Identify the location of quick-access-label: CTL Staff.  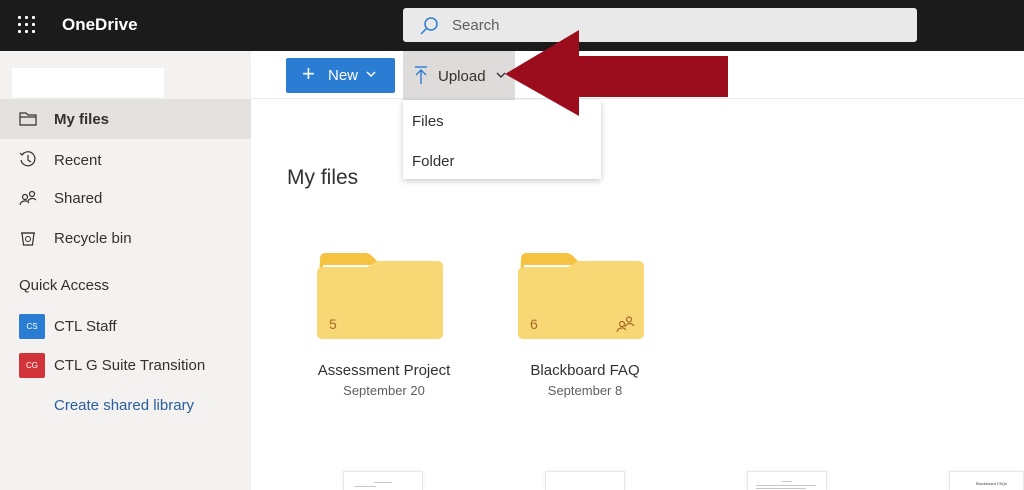
(85, 326).